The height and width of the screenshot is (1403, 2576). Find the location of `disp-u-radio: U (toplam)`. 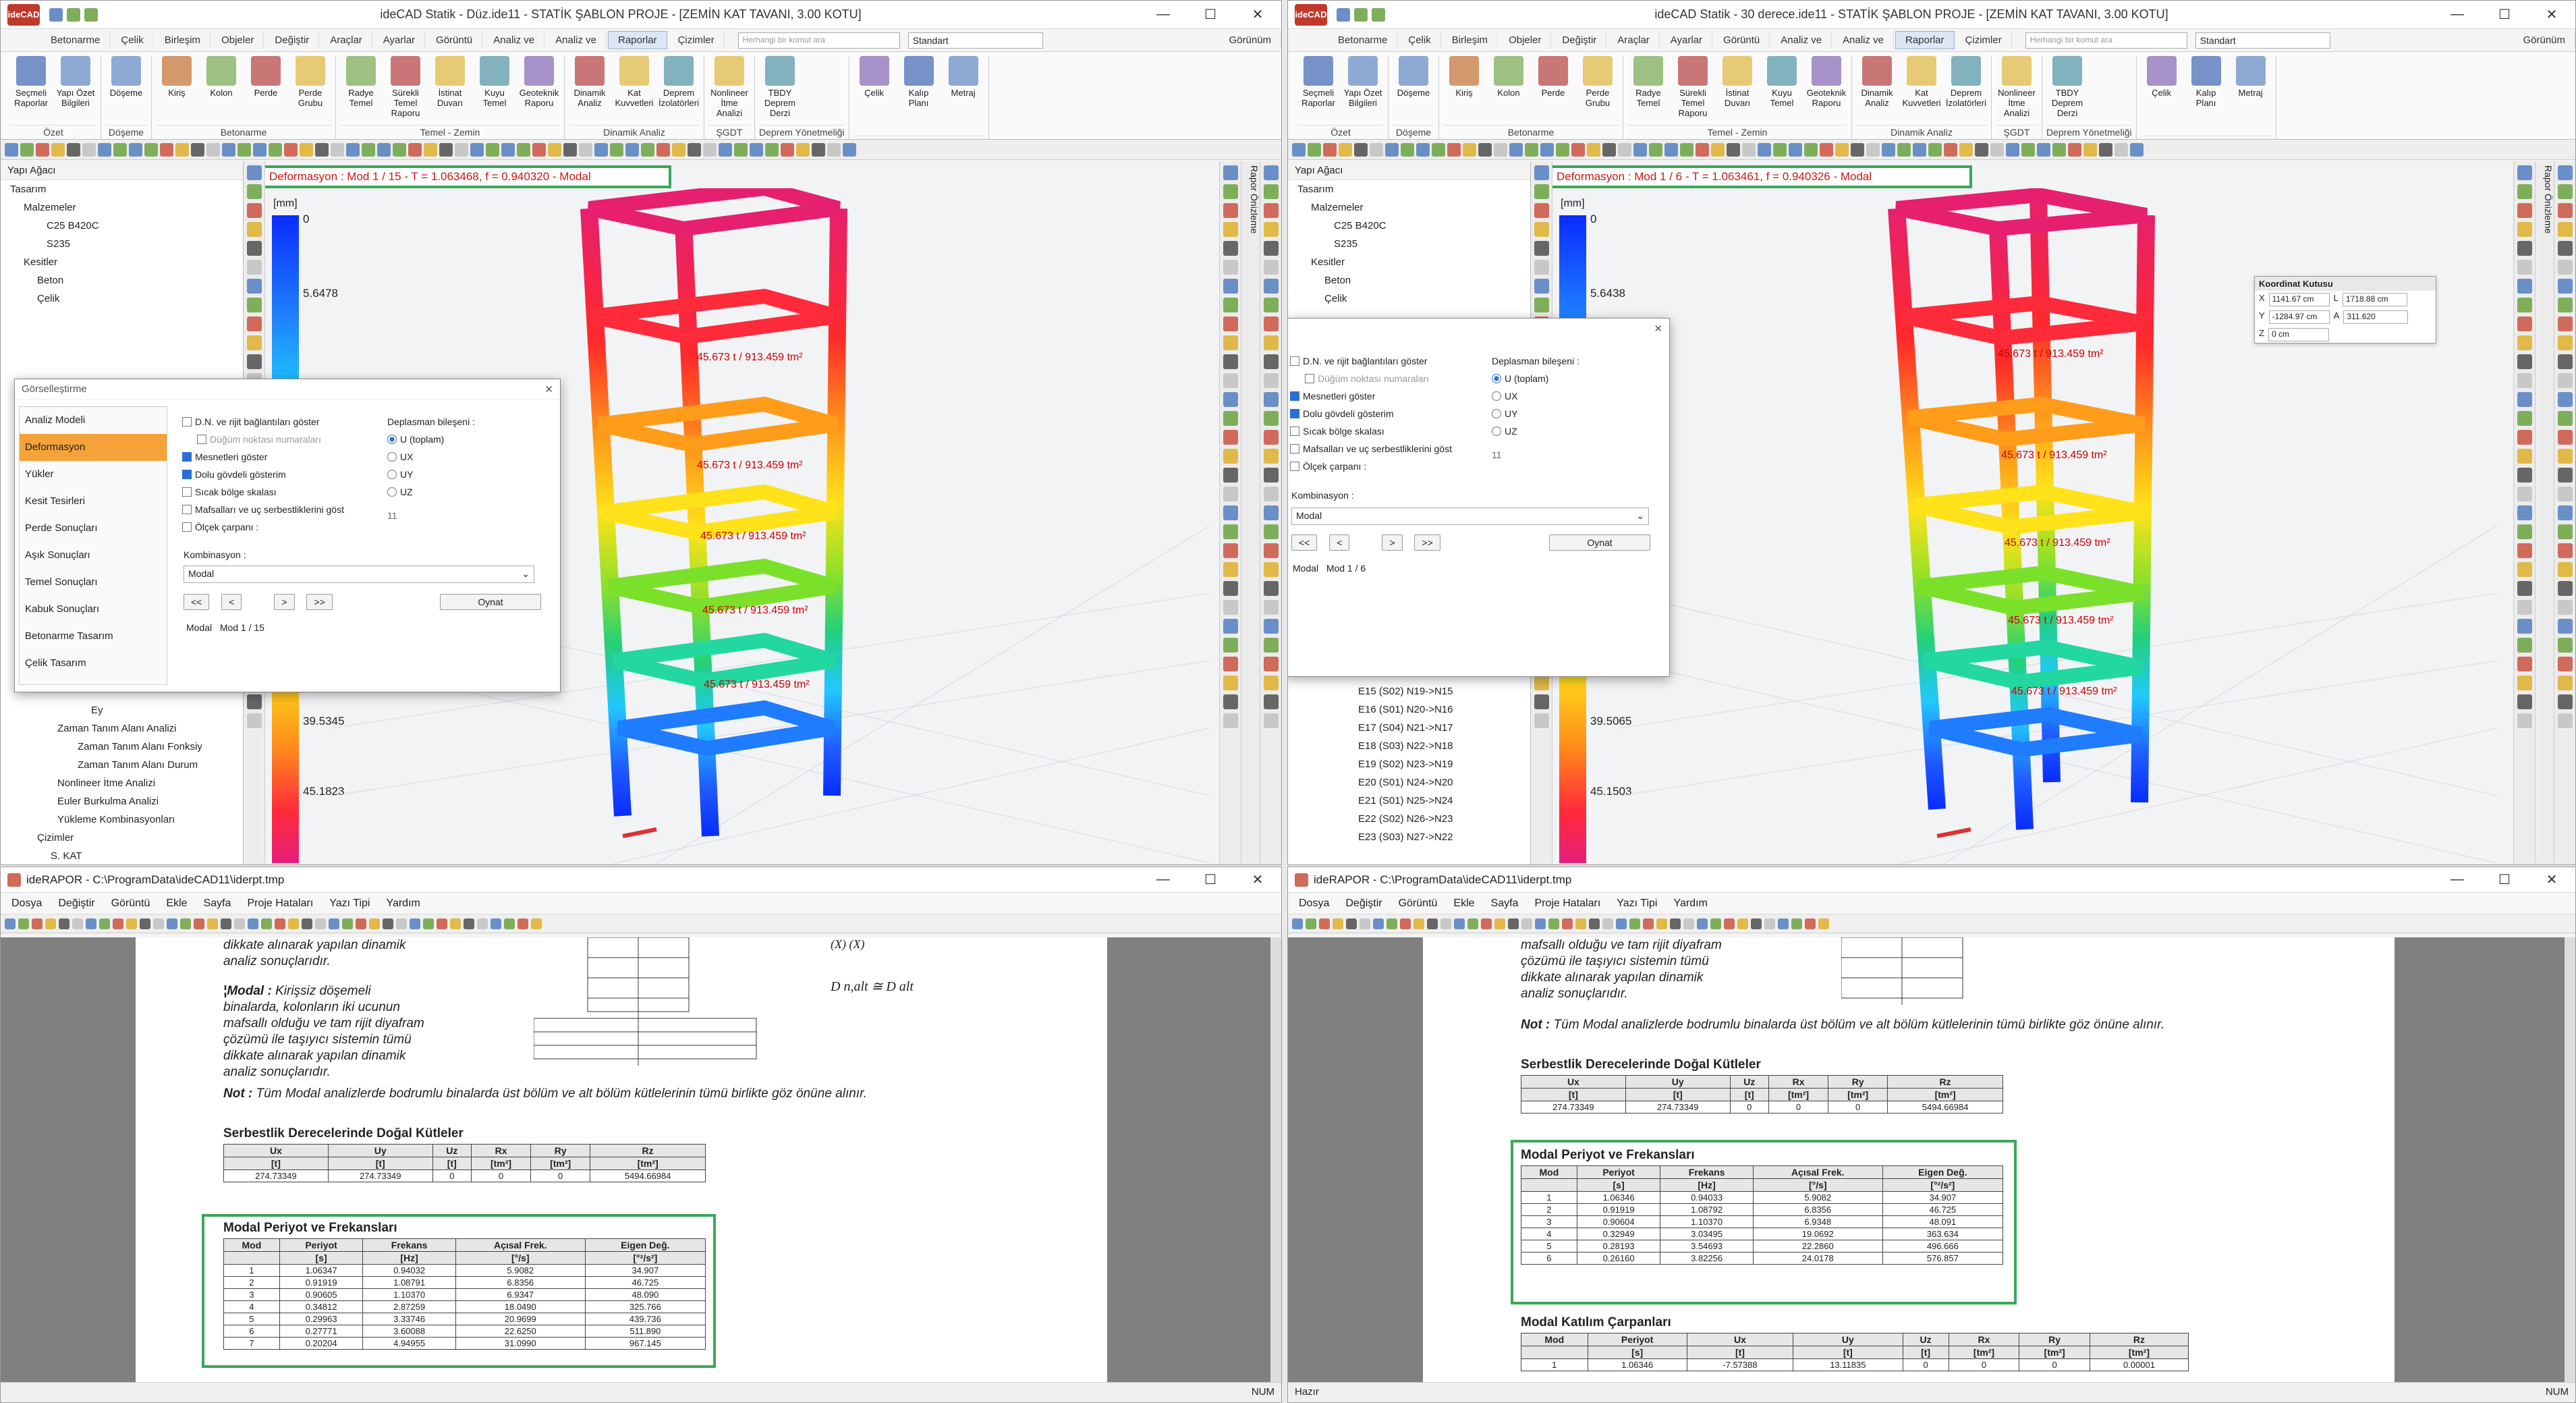

disp-u-radio: U (toplam) is located at coordinates (1535, 378).